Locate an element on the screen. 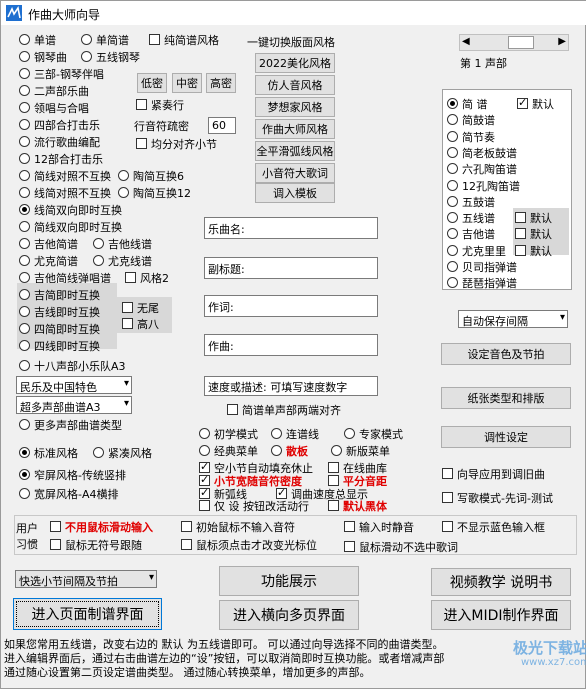 The image size is (586, 689). checkbox-hide-blue-box is located at coordinates (447, 526).